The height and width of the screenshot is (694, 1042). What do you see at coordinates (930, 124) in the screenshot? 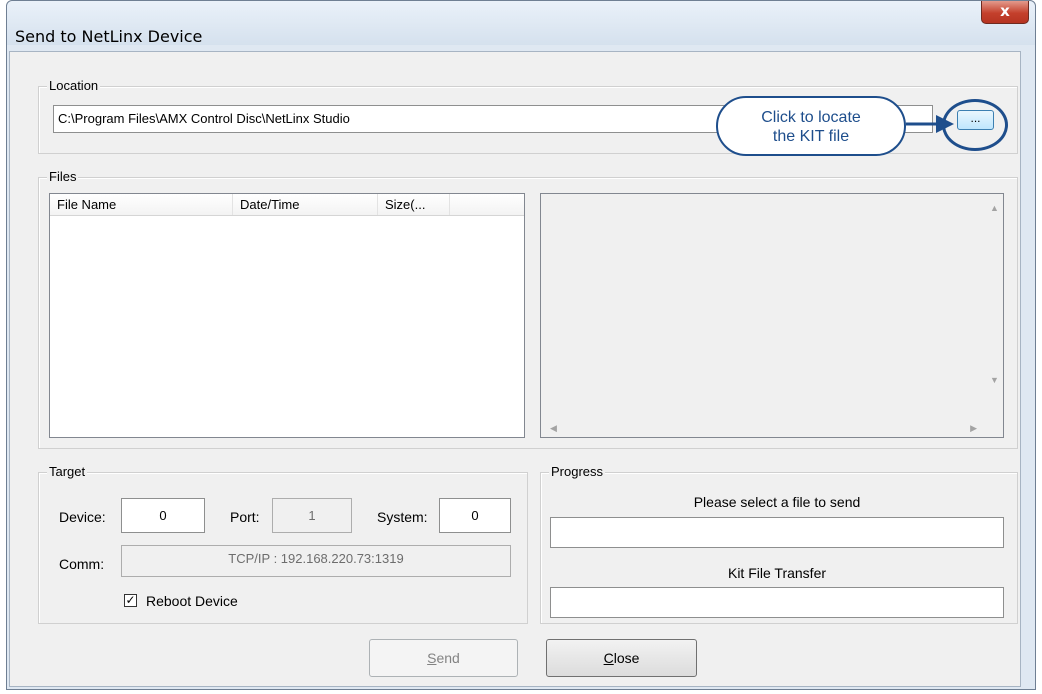
I see `callout-arrow` at bounding box center [930, 124].